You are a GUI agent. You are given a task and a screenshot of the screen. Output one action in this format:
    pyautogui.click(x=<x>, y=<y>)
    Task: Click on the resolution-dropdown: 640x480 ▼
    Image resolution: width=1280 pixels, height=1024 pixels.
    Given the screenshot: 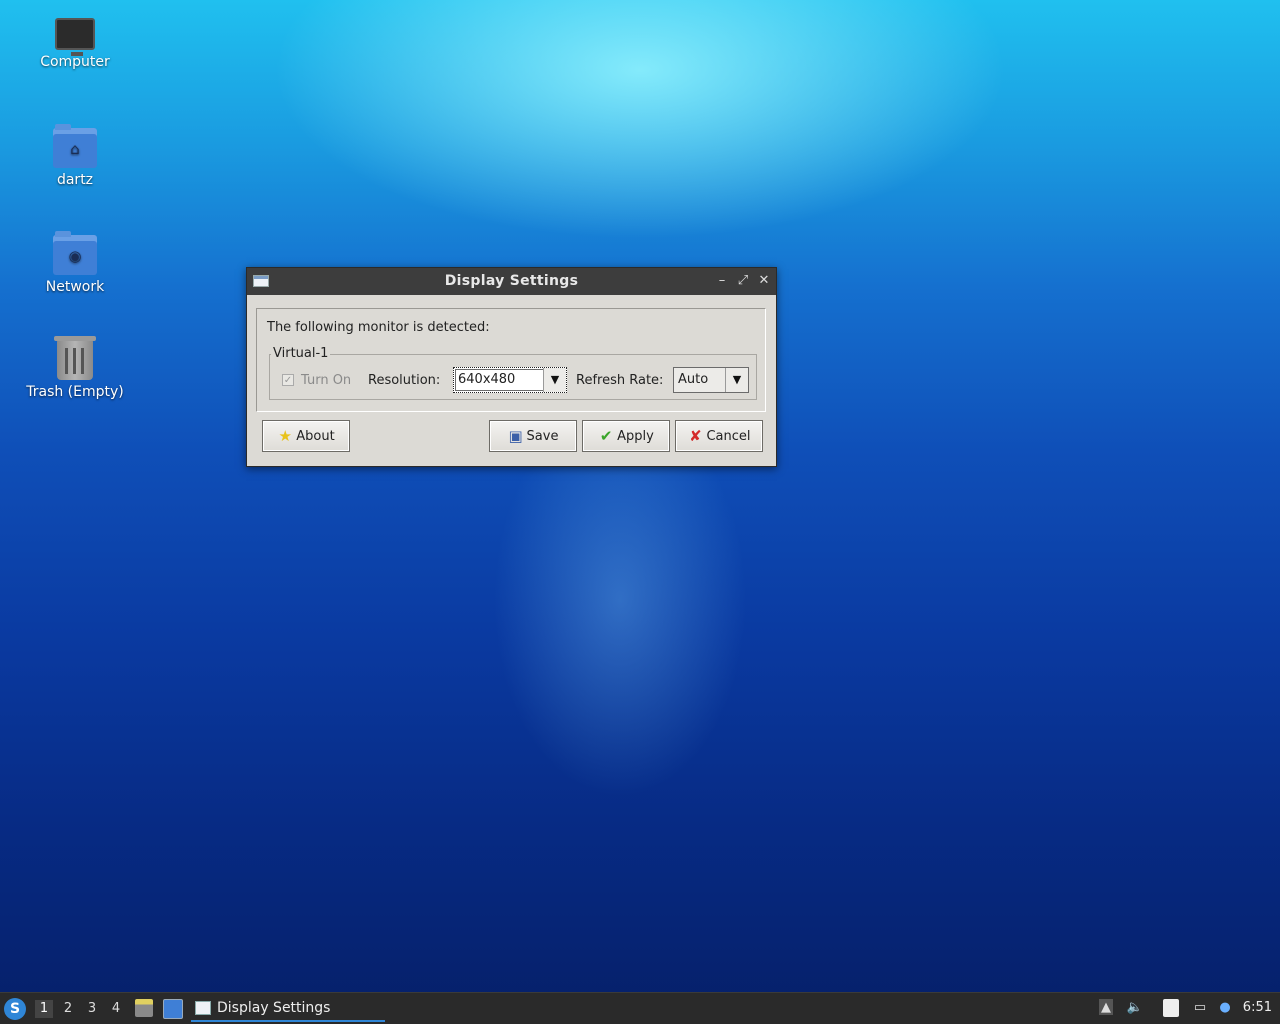 What is the action you would take?
    pyautogui.click(x=510, y=380)
    